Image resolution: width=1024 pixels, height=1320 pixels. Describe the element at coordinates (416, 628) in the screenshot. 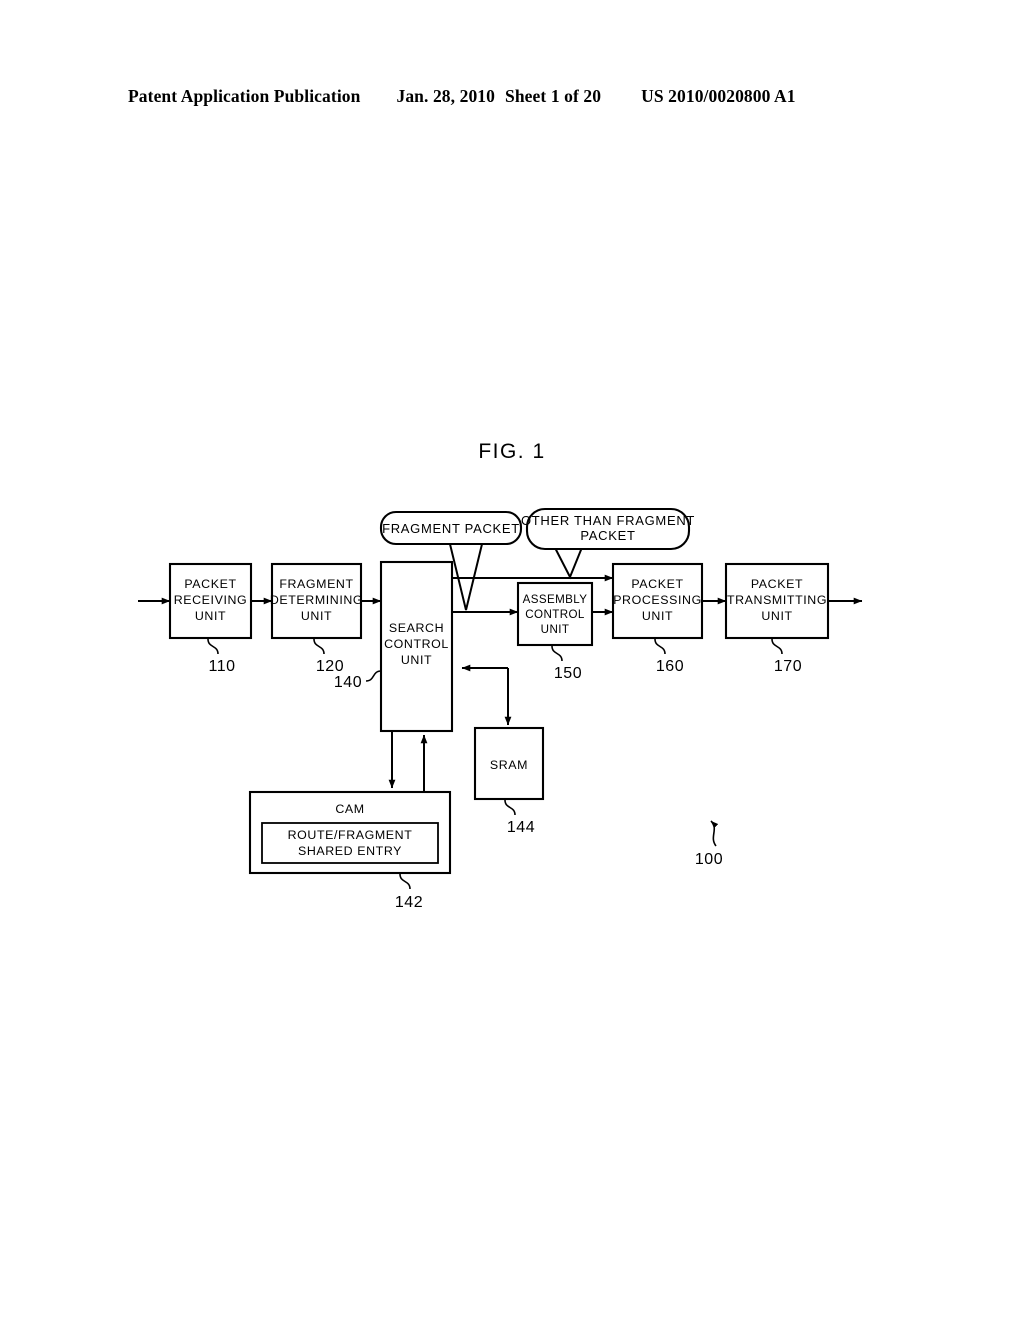

I see `search-control-unit-label-line1: SEARCH` at that location.